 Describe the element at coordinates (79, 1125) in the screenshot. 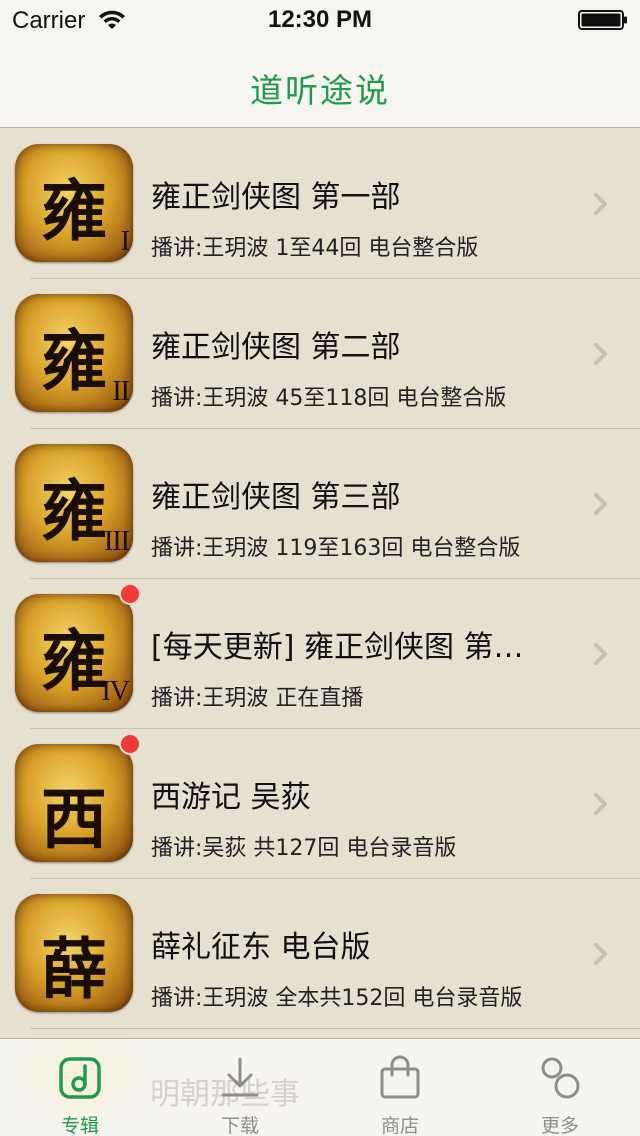

I see `tab-label: 专辑` at that location.